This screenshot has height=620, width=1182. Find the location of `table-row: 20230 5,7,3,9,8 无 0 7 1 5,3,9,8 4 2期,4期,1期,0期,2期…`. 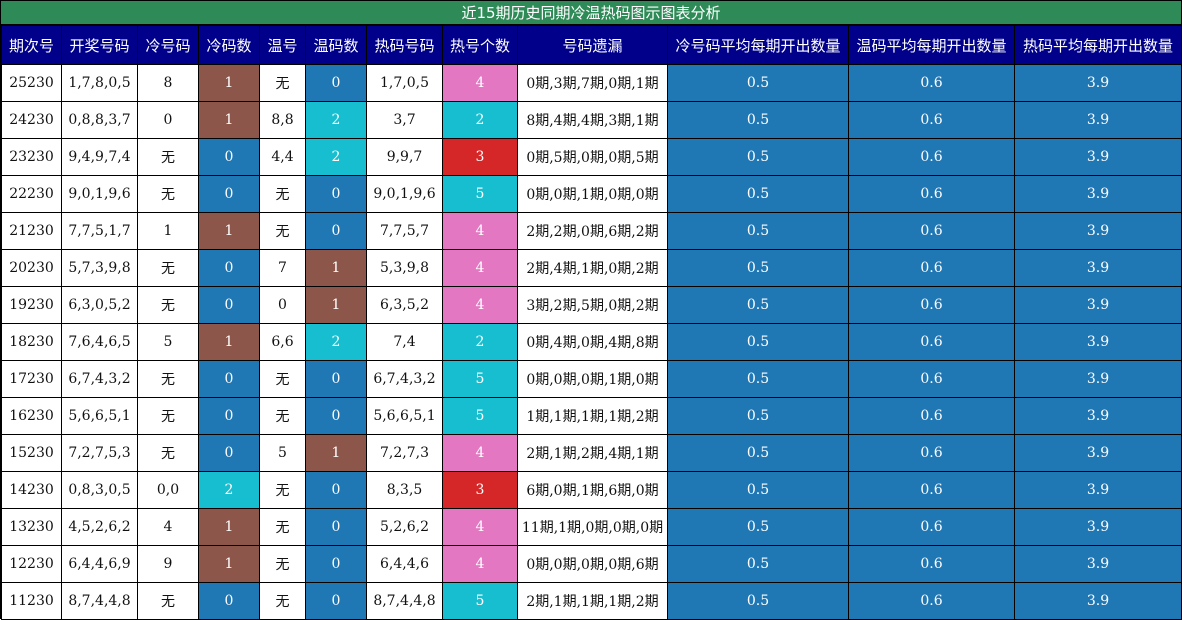

table-row: 20230 5,7,3,9,8 无 0 7 1 5,3,9,8 4 2期,4期,1期,0期,2期… is located at coordinates (591, 268).